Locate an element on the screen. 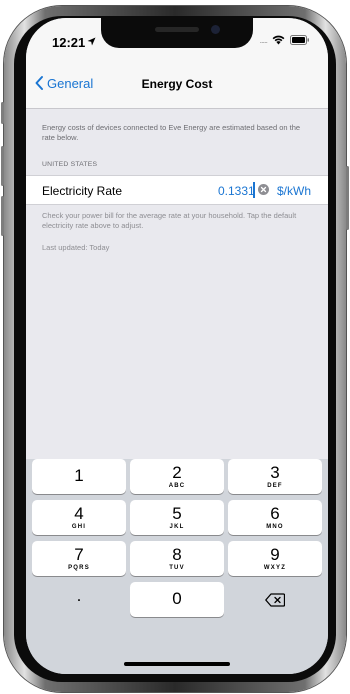 Image resolution: width=350 pixels, height=694 pixels. text-cursor is located at coordinates (254, 190).